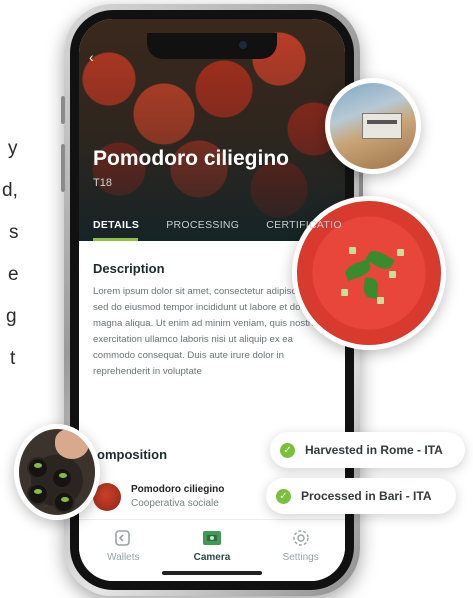 The width and height of the screenshot is (473, 598). I want to click on front-camera, so click(243, 45).